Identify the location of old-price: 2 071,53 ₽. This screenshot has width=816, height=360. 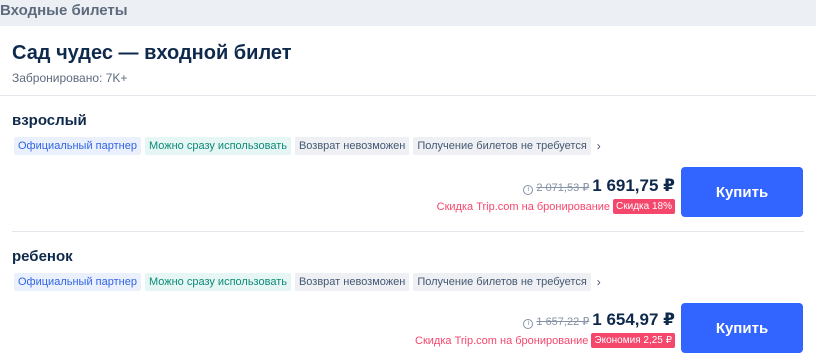
(563, 188).